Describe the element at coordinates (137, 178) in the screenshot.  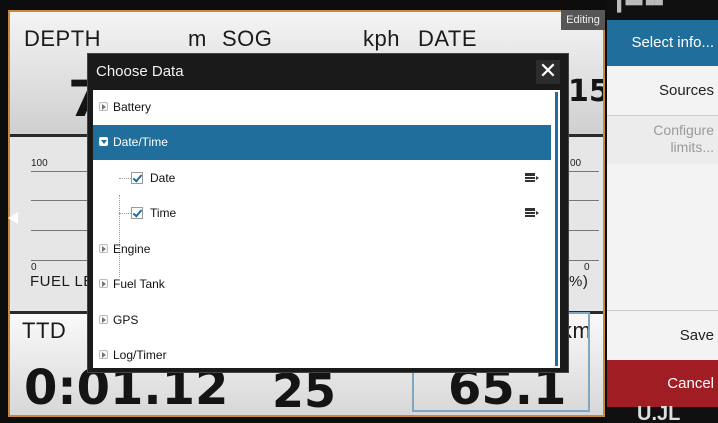
I see `date-checkbox` at that location.